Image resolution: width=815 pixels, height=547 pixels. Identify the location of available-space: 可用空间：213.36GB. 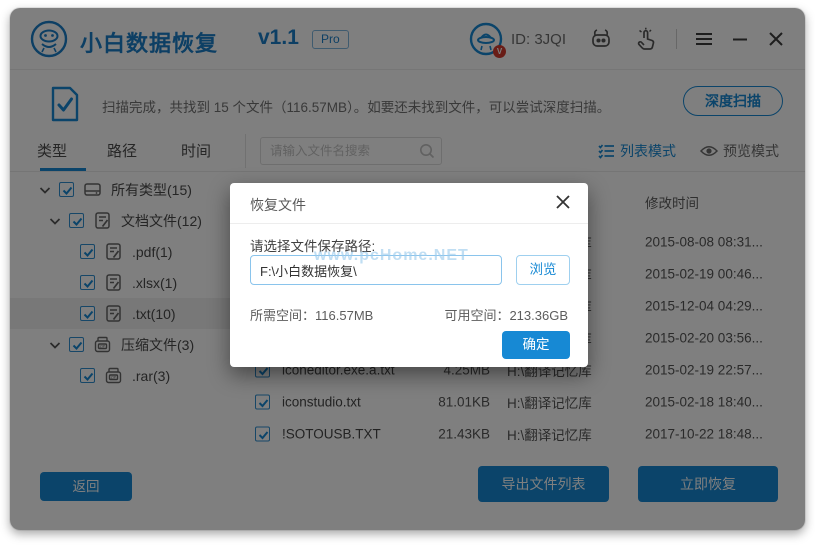
(506, 314).